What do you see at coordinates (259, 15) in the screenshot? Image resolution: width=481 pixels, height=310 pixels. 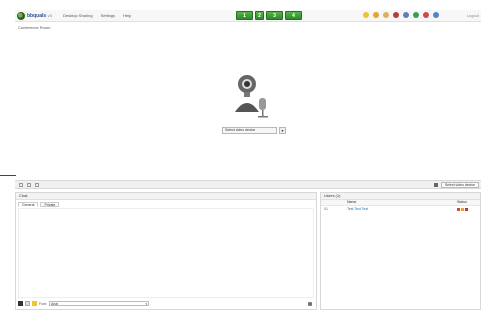 I see `room-button-2: 2` at bounding box center [259, 15].